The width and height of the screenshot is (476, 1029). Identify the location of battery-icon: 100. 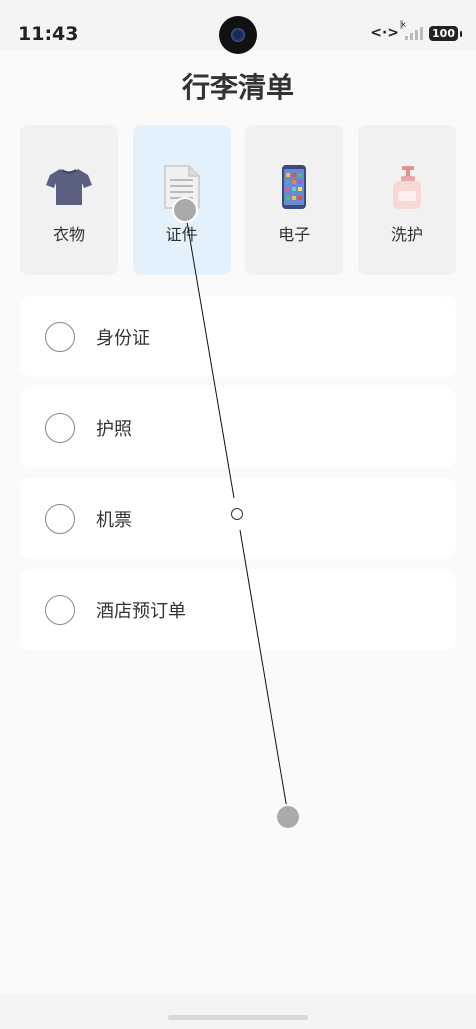
(445, 33).